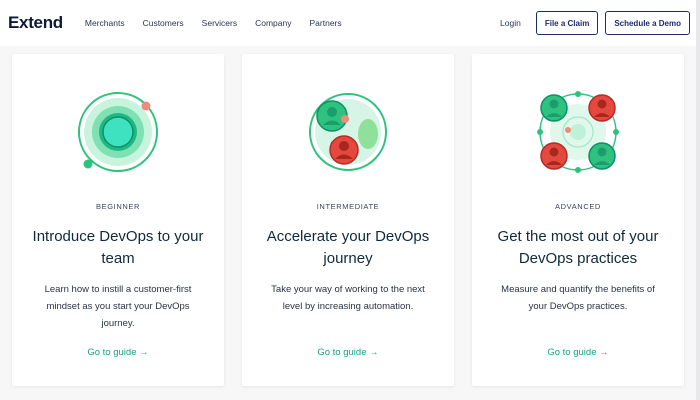 The width and height of the screenshot is (700, 400). I want to click on card-title: Introduce DevOps to your team, so click(118, 247).